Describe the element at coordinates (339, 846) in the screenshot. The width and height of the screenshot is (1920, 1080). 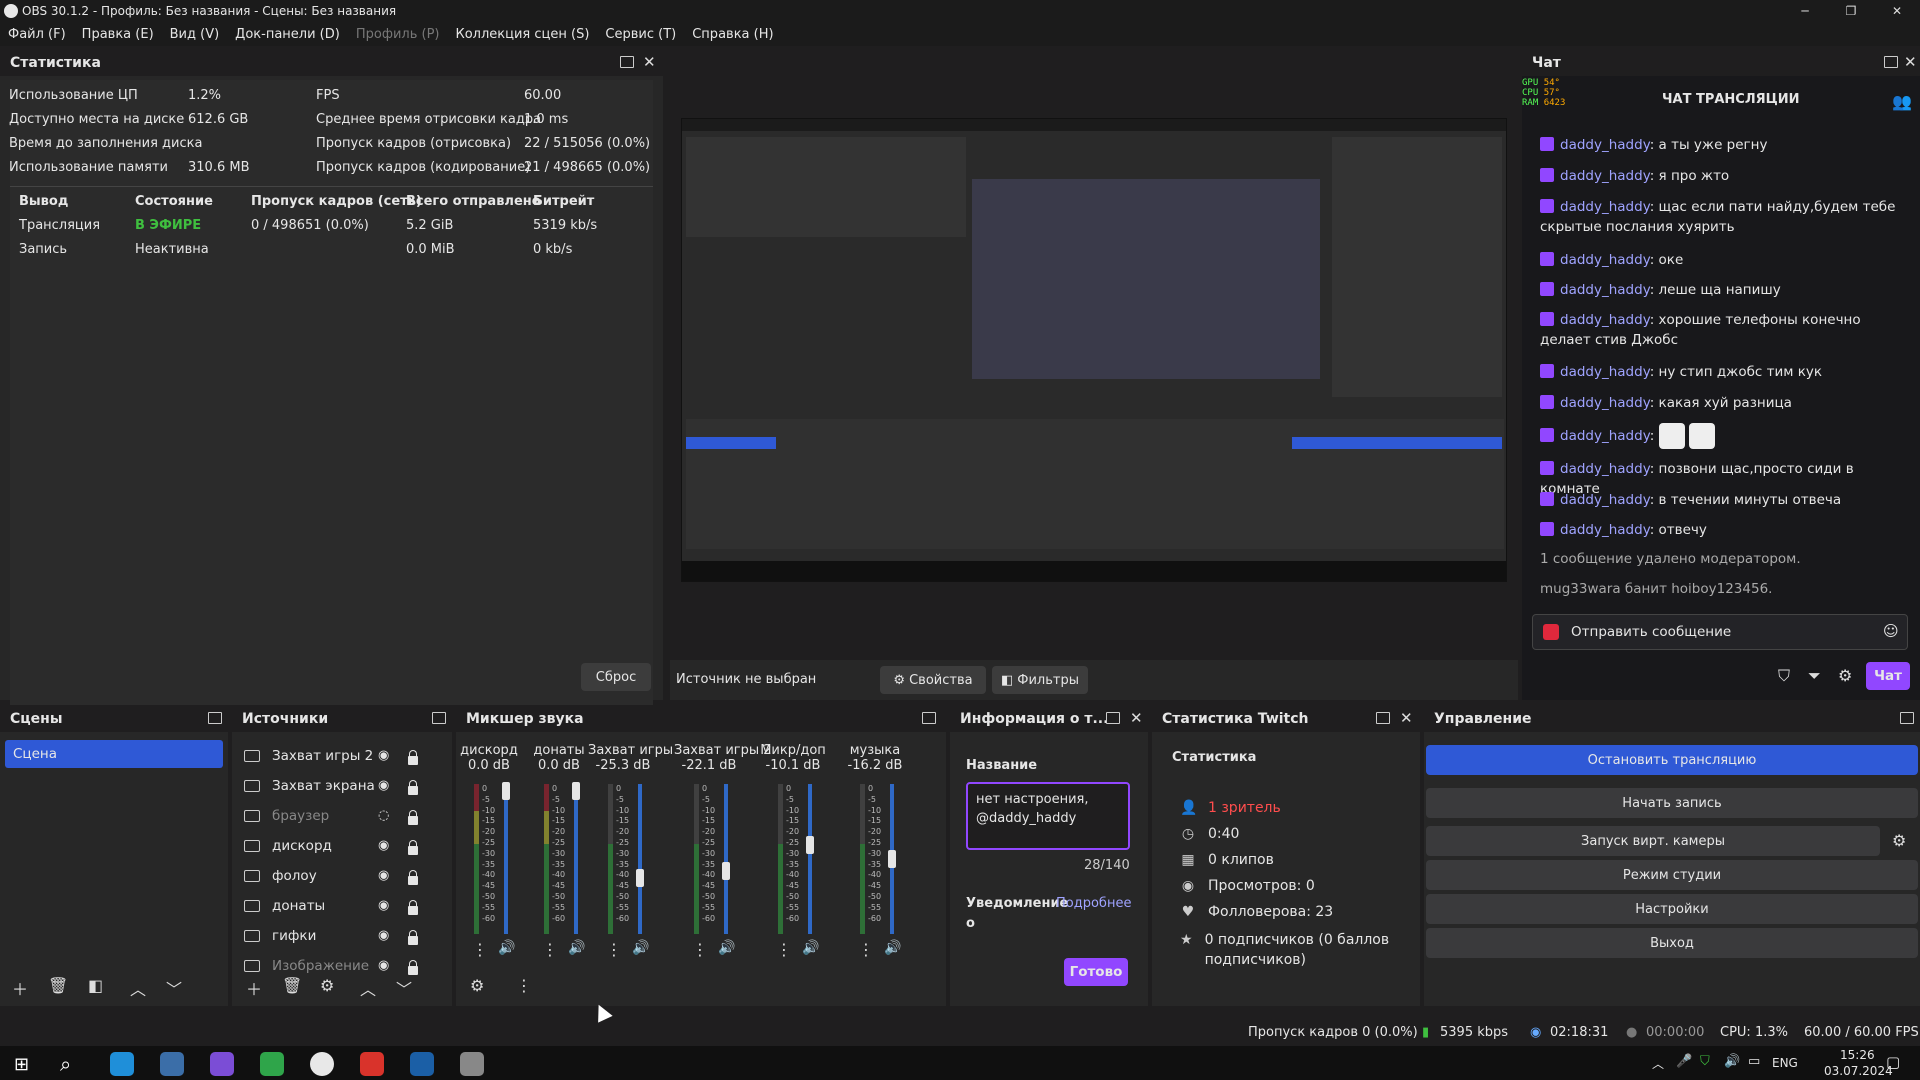
I see `source-item: дискорд` at that location.